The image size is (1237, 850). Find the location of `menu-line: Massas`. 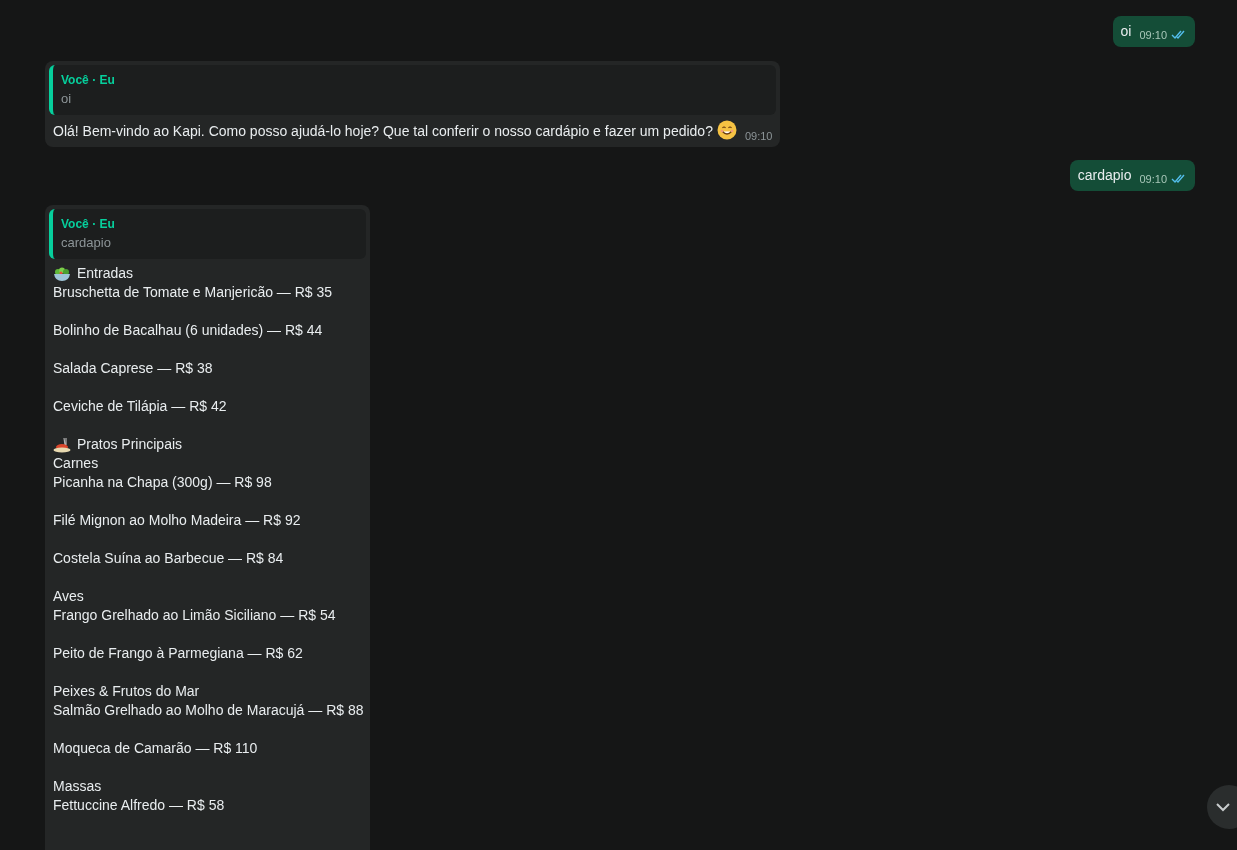

menu-line: Massas is located at coordinates (78, 786).